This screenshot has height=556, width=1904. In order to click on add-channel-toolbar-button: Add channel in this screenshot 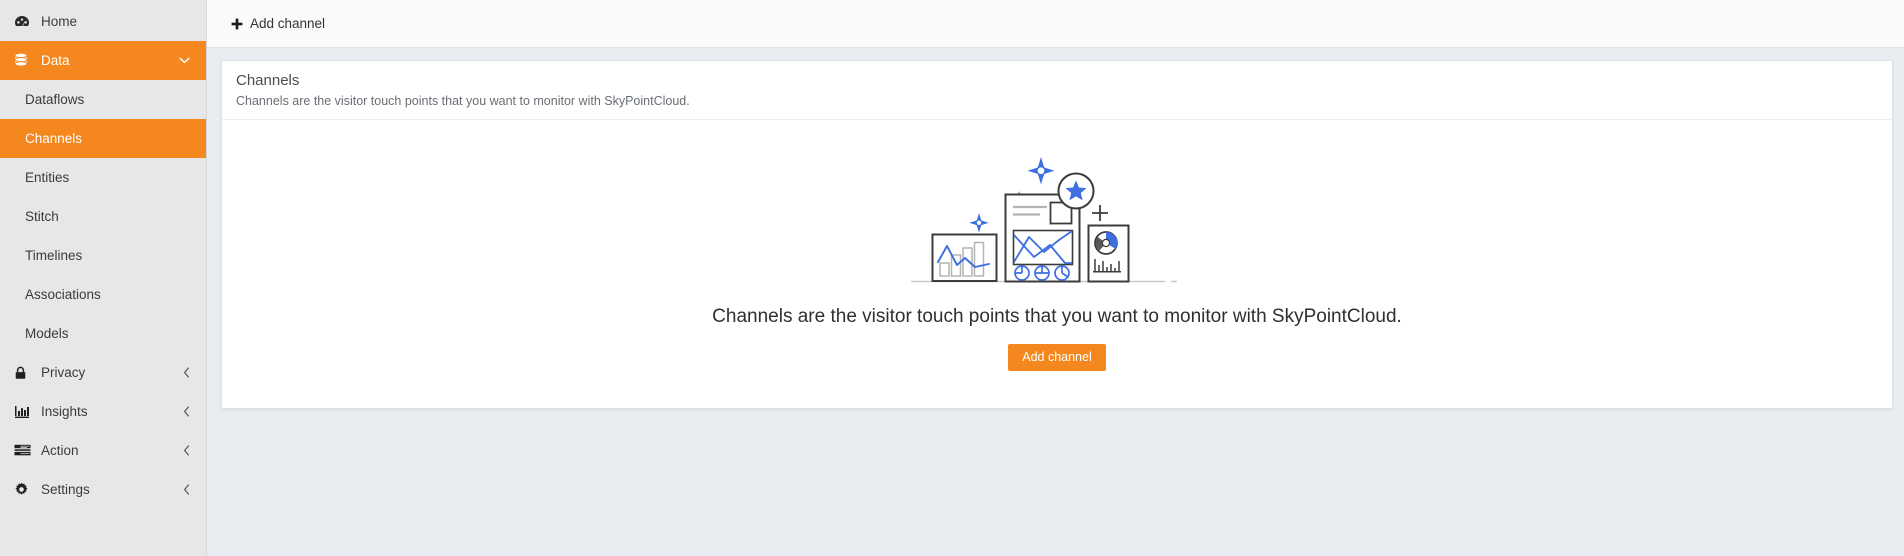, I will do `click(278, 23)`.